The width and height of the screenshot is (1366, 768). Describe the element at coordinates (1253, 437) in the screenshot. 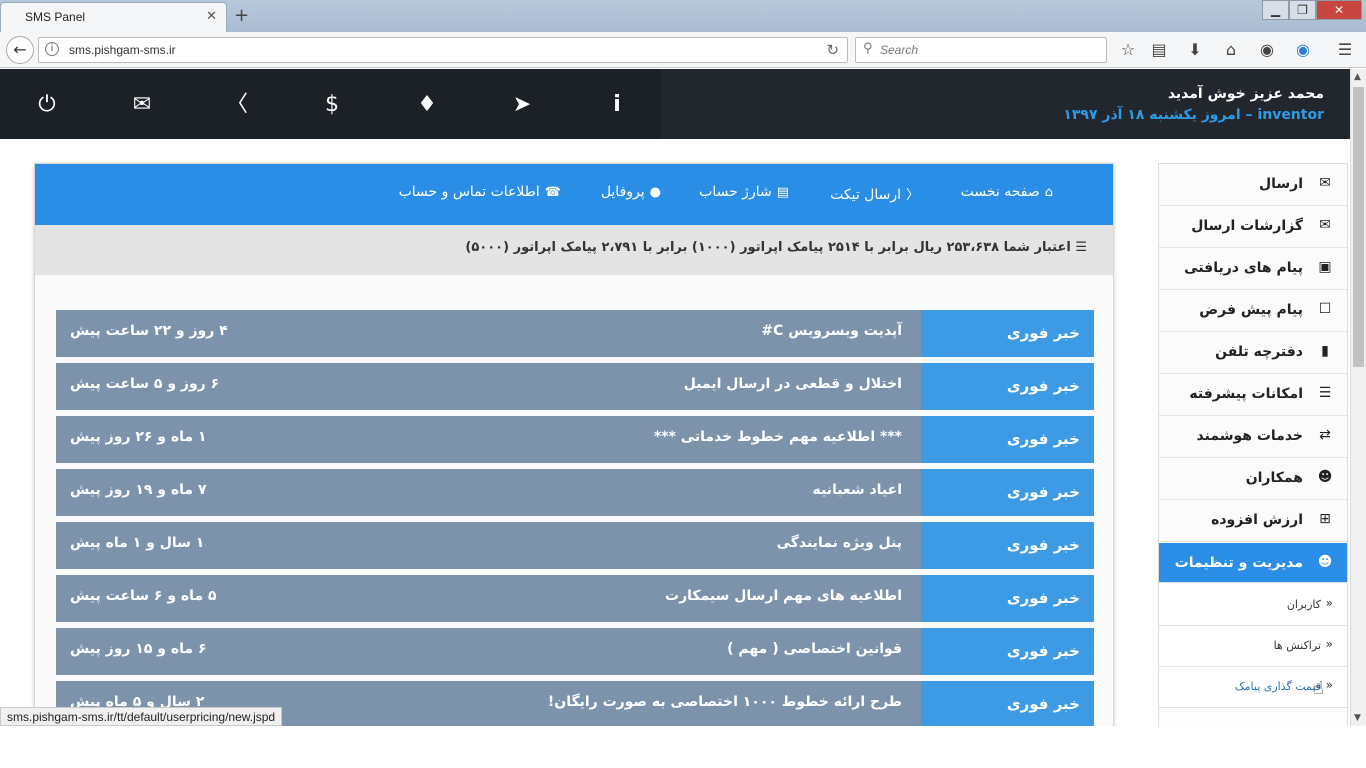

I see `sidebar-item-smart-services: ⇄ خدمات هوشمند` at that location.